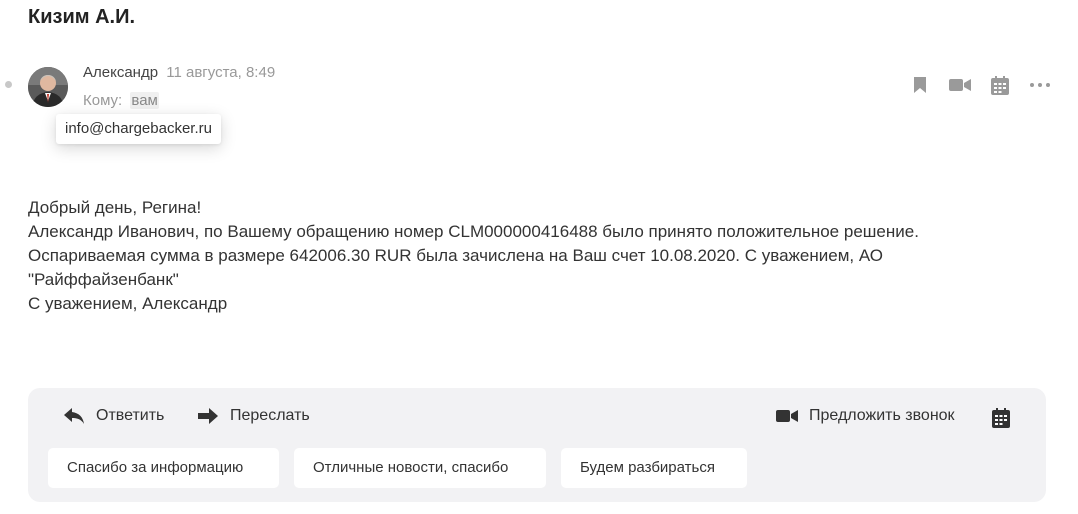  Describe the element at coordinates (128, 303) in the screenshot. I see `signature-text: С уважением, Александр` at that location.